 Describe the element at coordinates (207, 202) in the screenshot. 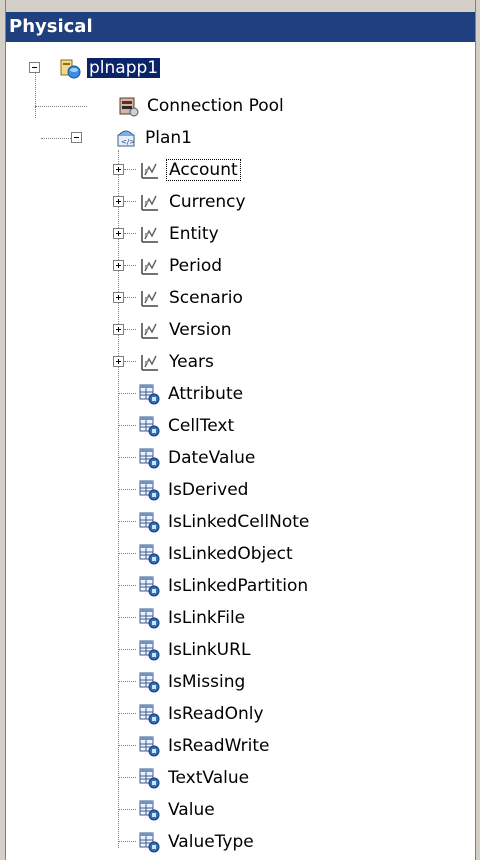

I see `tree-node-label: Currency` at that location.